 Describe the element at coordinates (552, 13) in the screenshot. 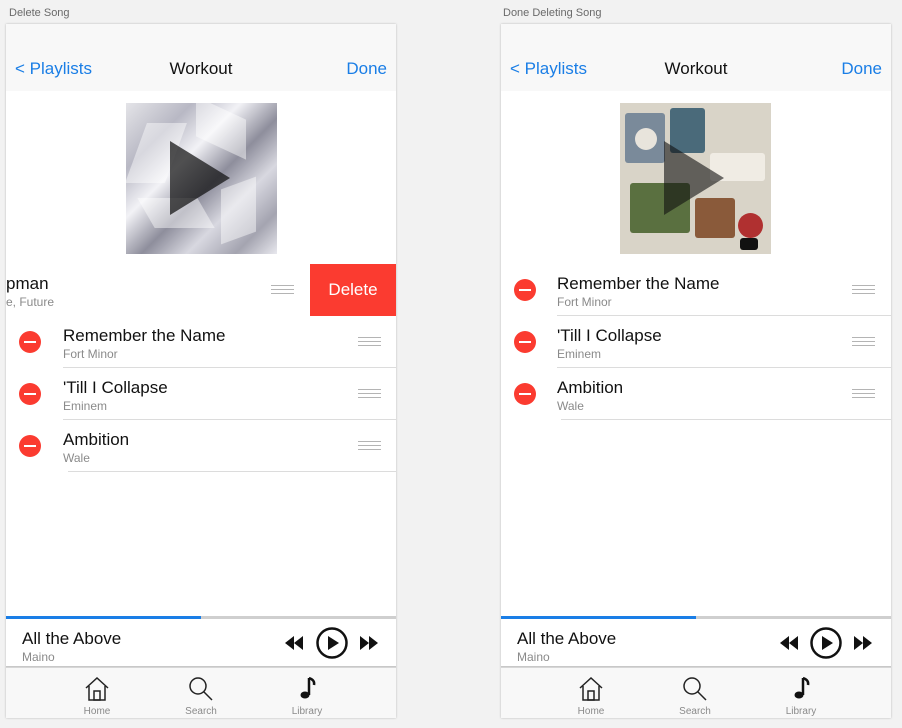

I see `artboard-label: Done Deleting Song` at that location.